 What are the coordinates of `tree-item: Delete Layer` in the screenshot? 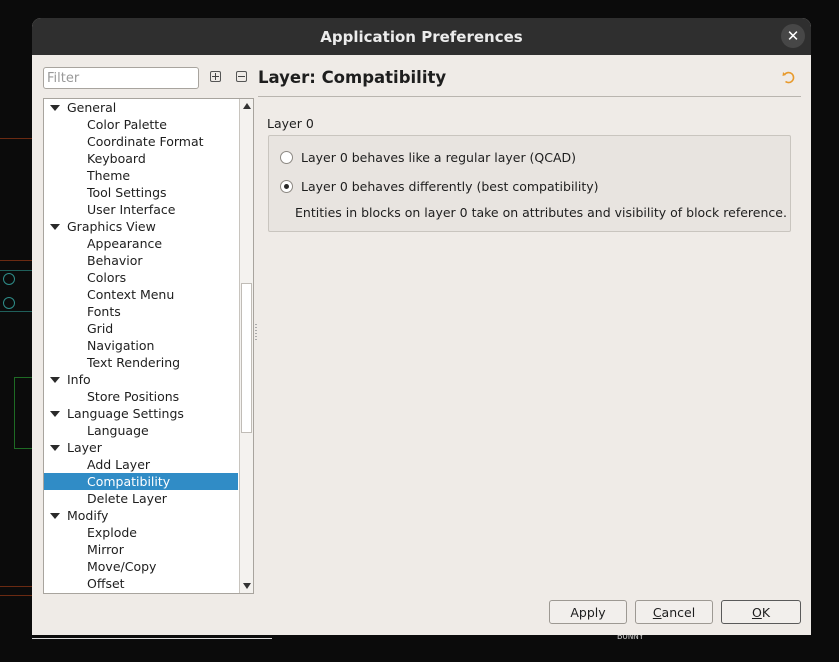 It's located at (141, 498).